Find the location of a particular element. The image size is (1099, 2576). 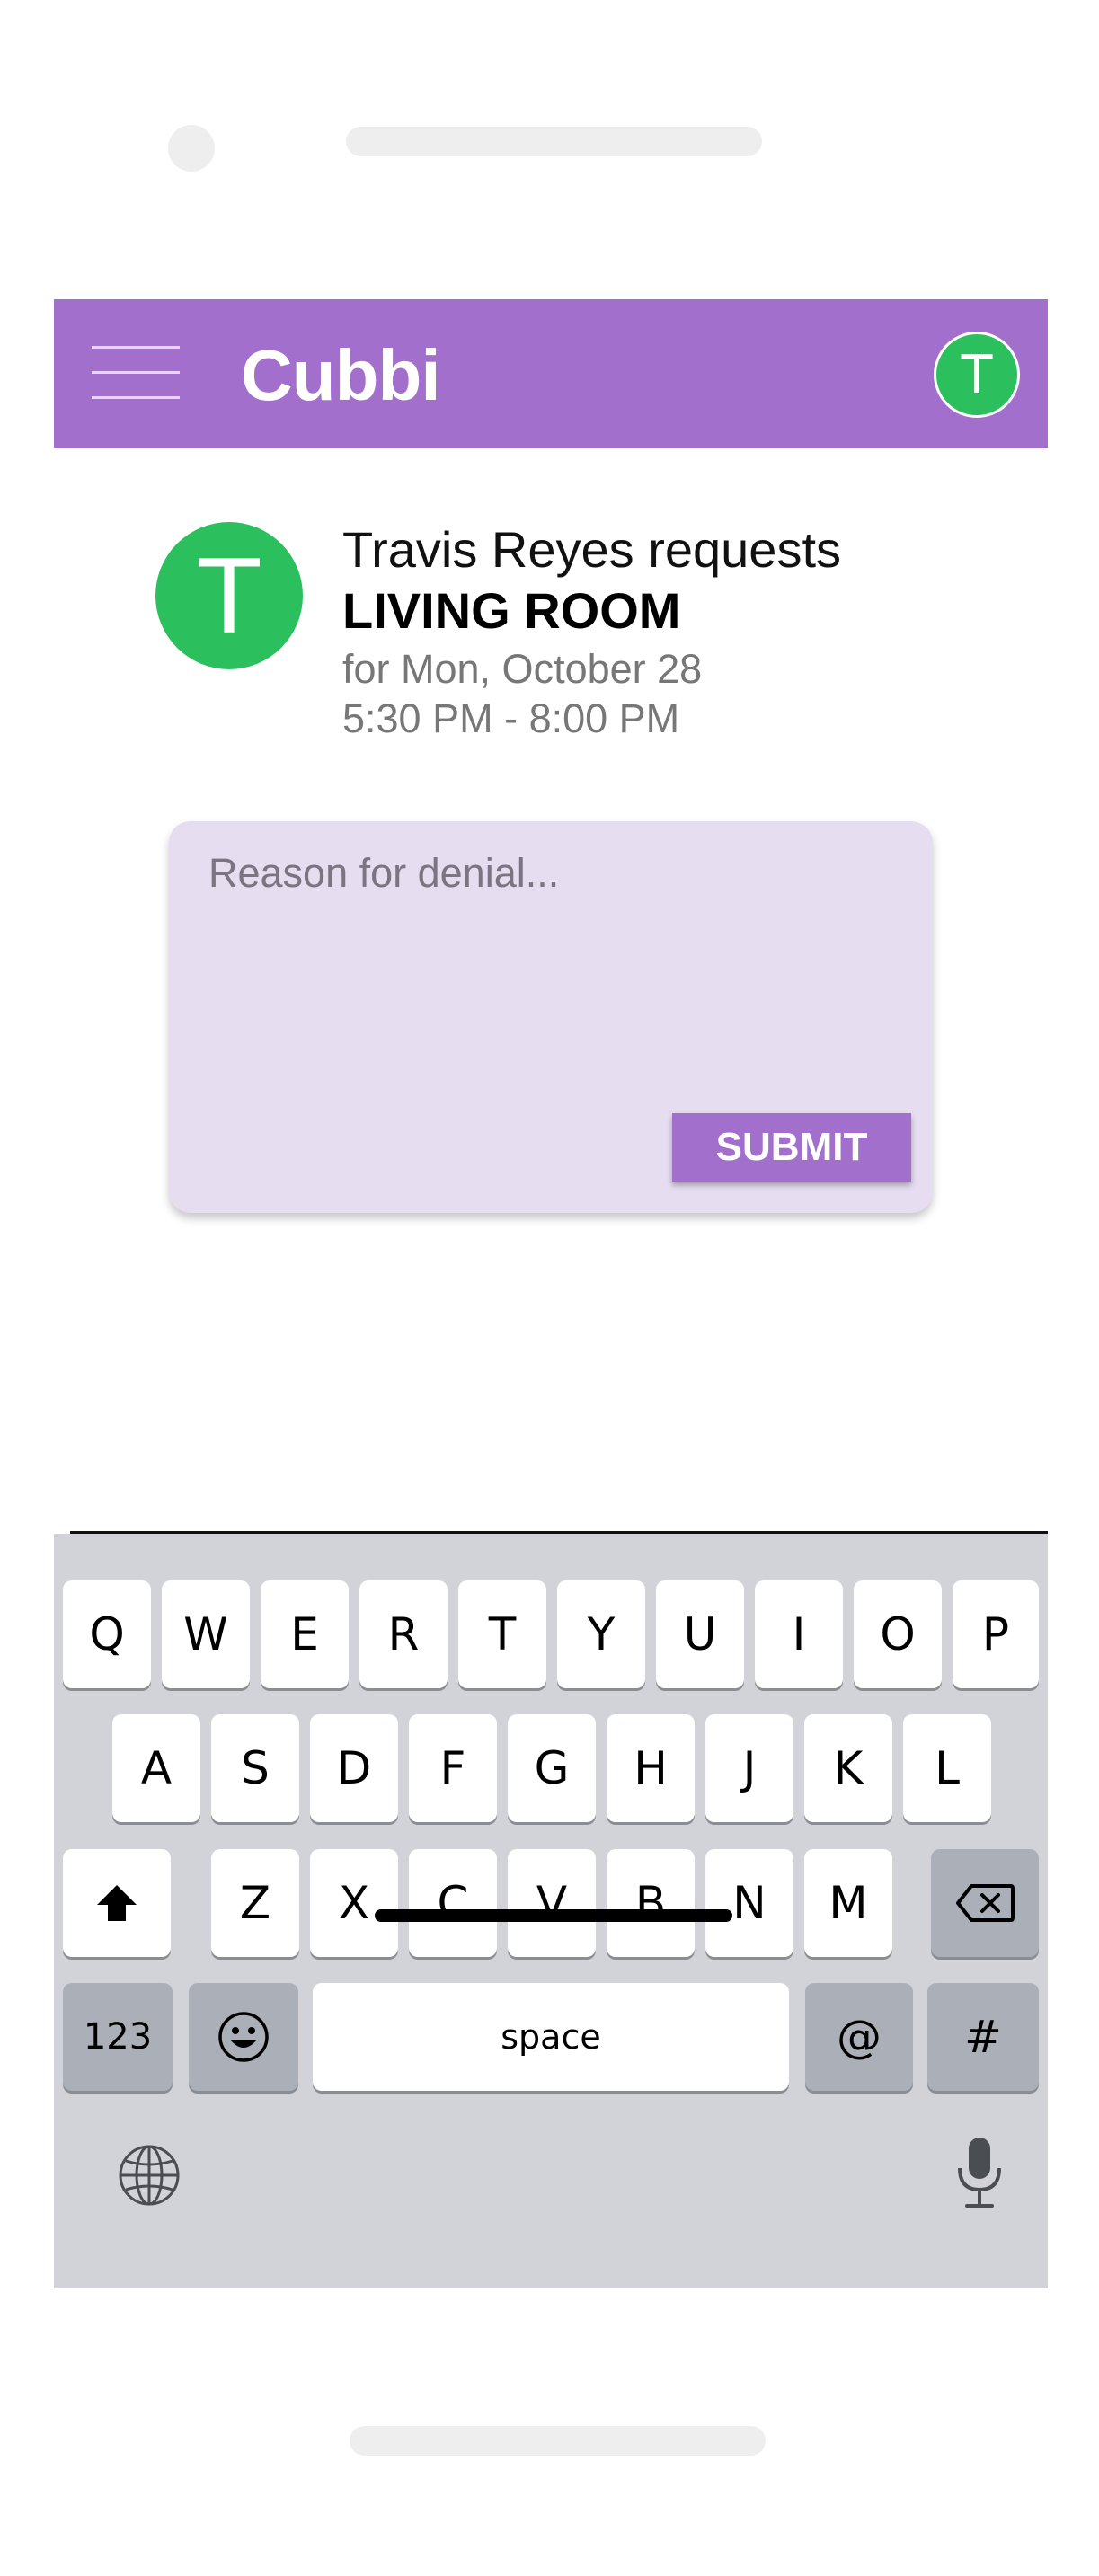

key-r: R is located at coordinates (403, 1634).